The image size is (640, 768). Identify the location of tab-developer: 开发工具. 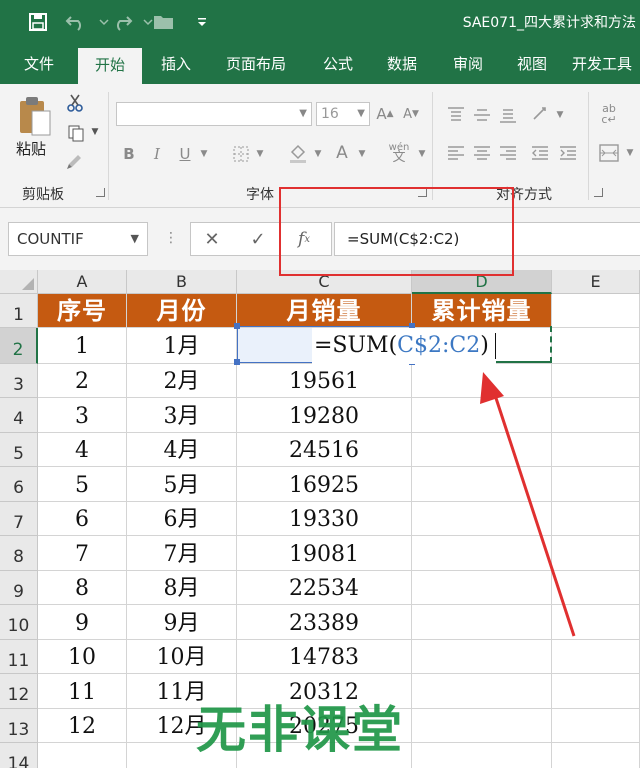
(606, 64).